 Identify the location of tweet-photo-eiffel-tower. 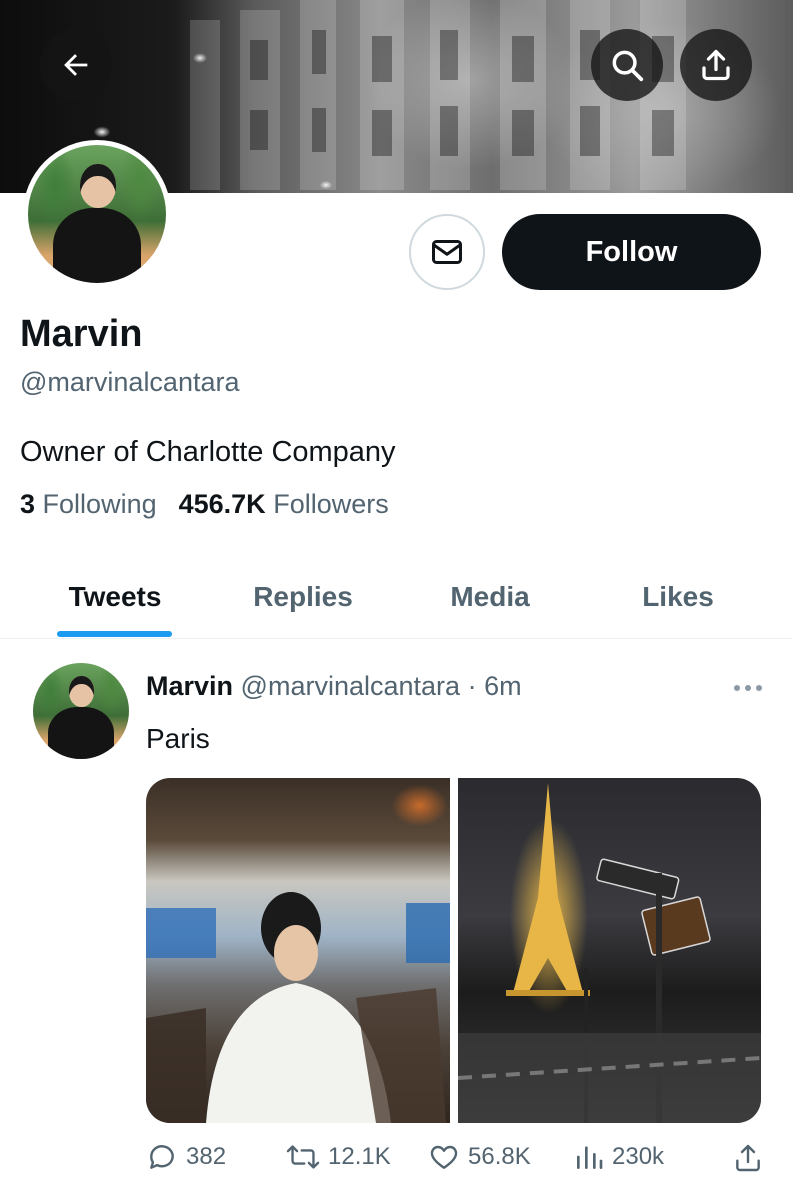
(609, 950).